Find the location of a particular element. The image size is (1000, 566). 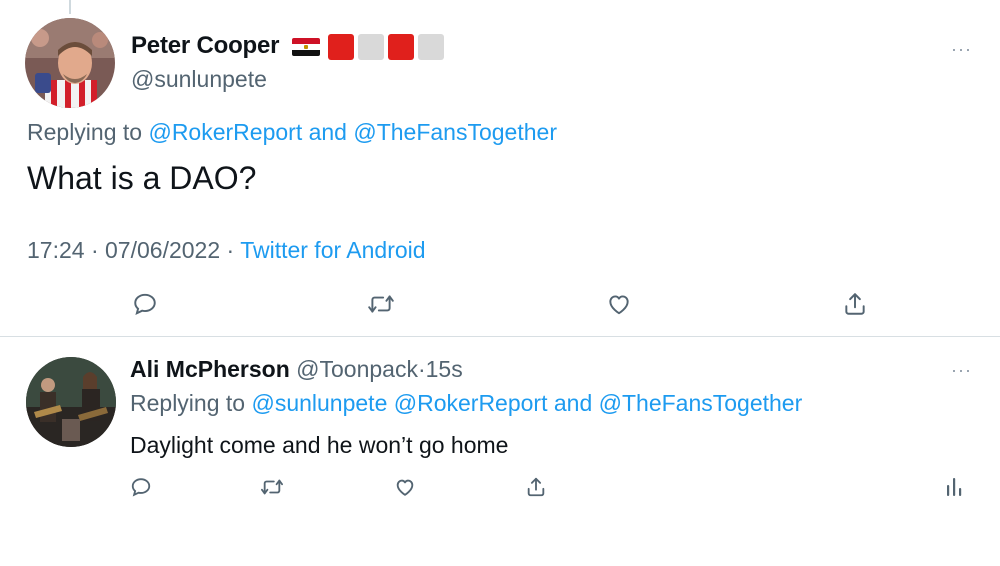

egypt-flag-icon is located at coordinates (306, 47).